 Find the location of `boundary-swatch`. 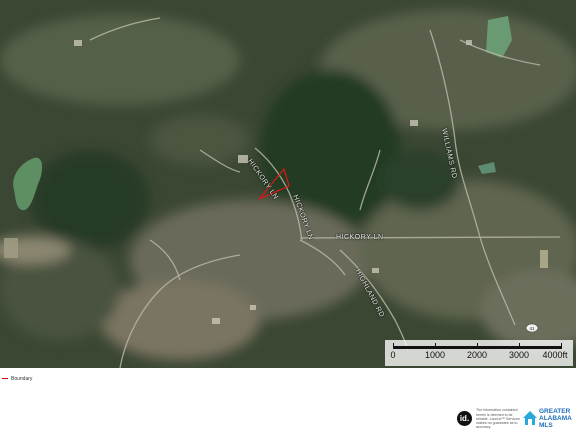

boundary-swatch is located at coordinates (5, 379).